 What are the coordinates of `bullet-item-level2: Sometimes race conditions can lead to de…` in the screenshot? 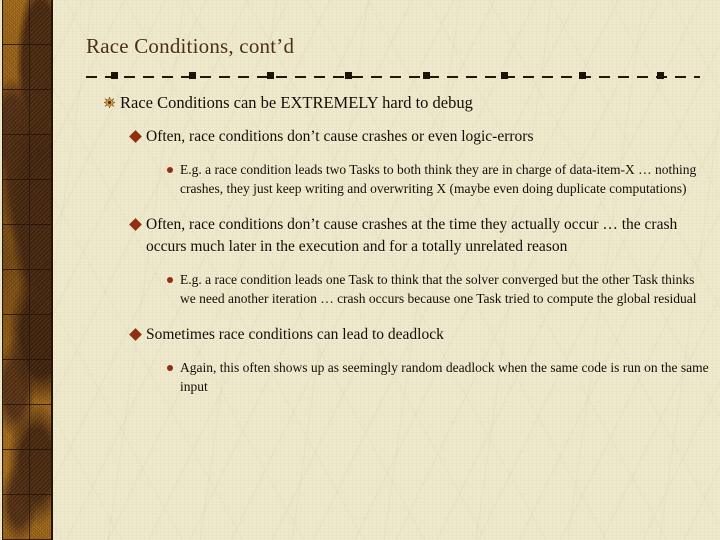 It's located at (360, 335).